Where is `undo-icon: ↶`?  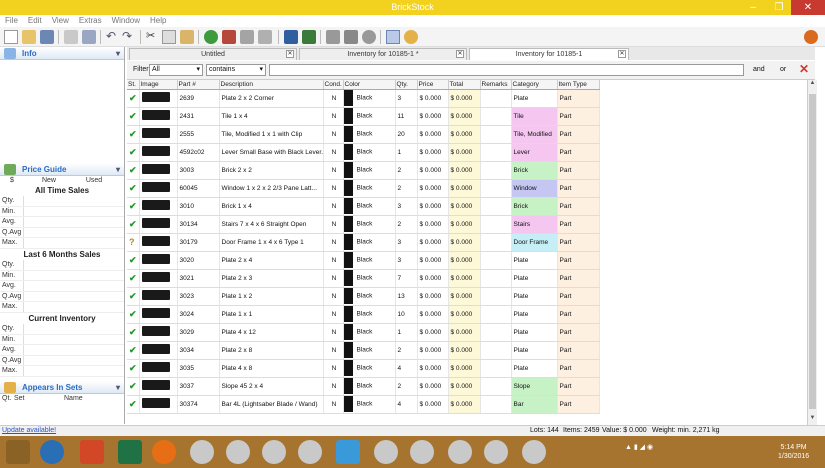 undo-icon: ↶ is located at coordinates (113, 37).